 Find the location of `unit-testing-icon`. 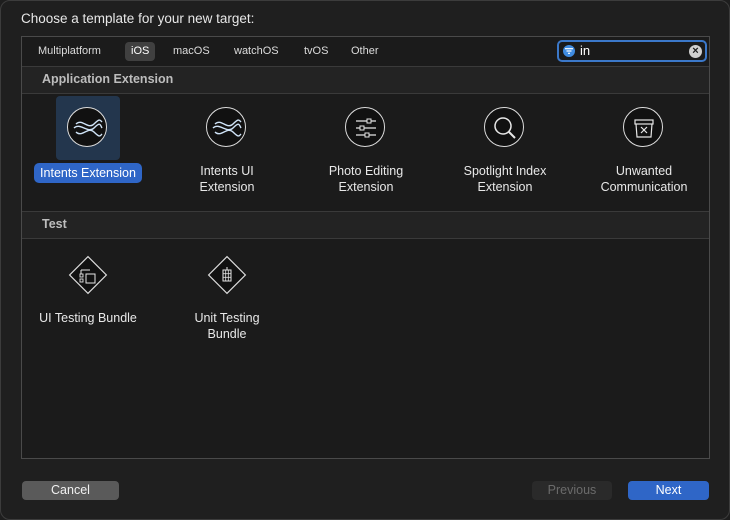

unit-testing-icon is located at coordinates (227, 275).